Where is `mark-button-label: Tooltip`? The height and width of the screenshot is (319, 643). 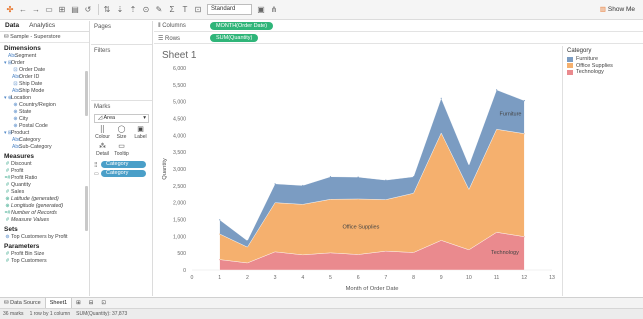 mark-button-label: Tooltip is located at coordinates (121, 154).